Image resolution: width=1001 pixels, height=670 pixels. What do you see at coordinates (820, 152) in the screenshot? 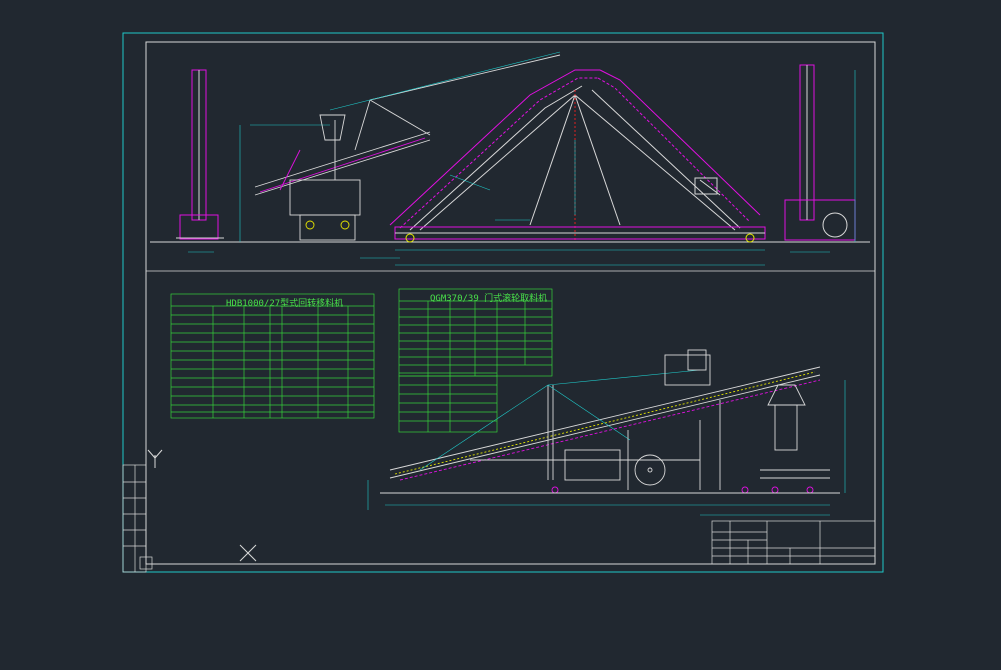
I see `right-column` at bounding box center [820, 152].